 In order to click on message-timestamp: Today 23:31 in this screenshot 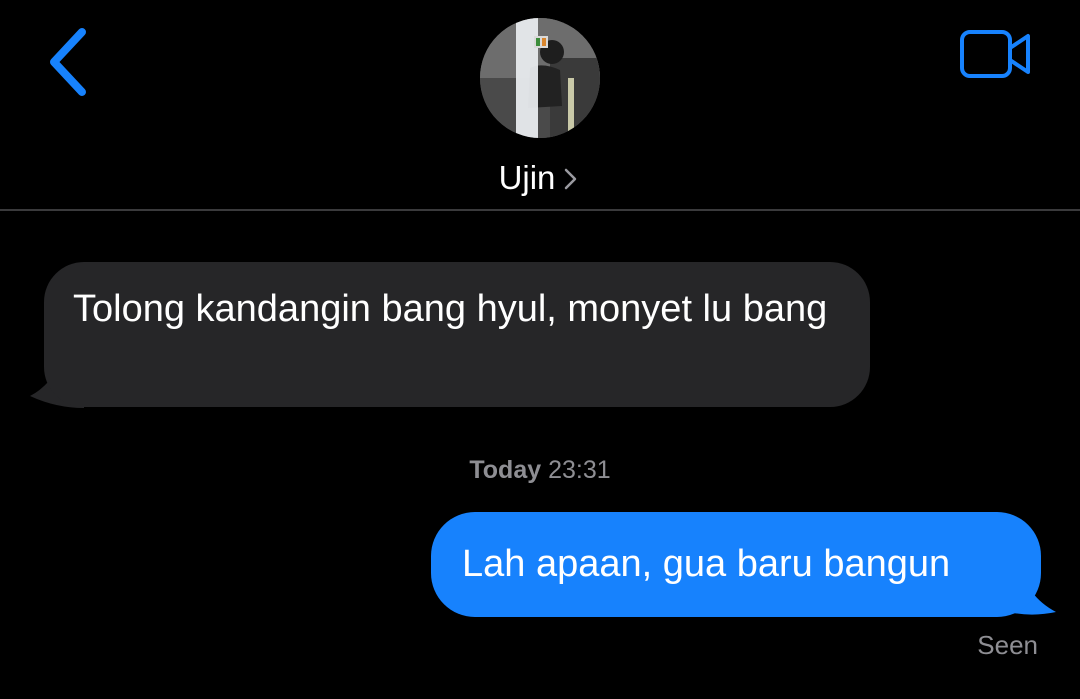, I will do `click(540, 470)`.